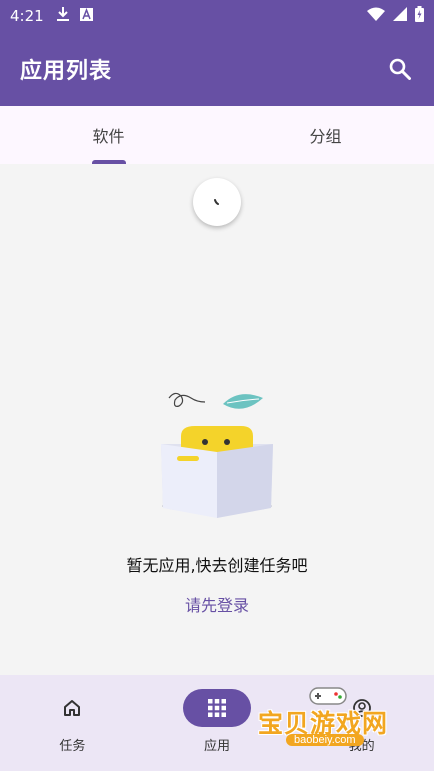 This screenshot has width=434, height=771. What do you see at coordinates (217, 455) in the screenshot?
I see `empty-box-illustration` at bounding box center [217, 455].